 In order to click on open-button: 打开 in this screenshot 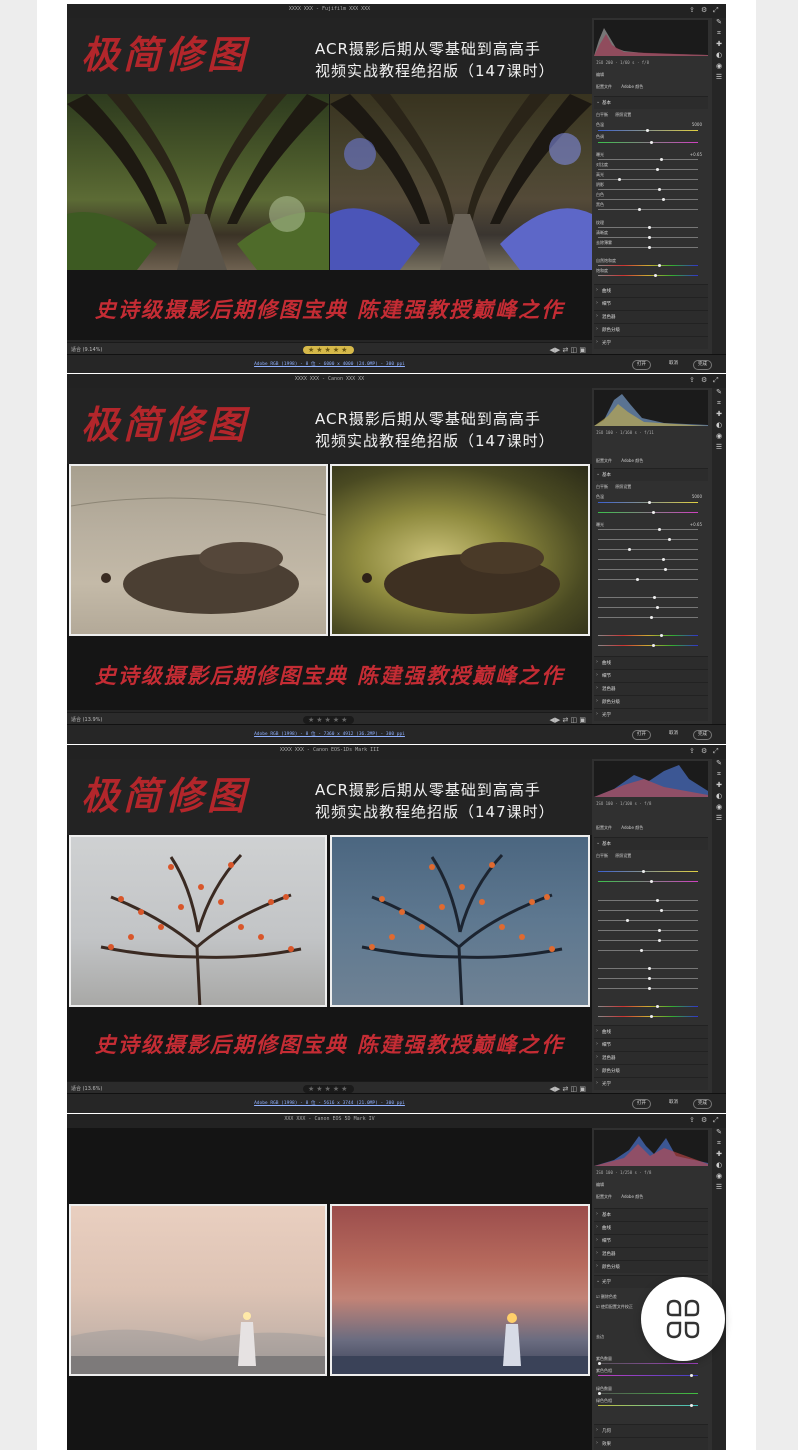, I will do `click(641, 735)`.